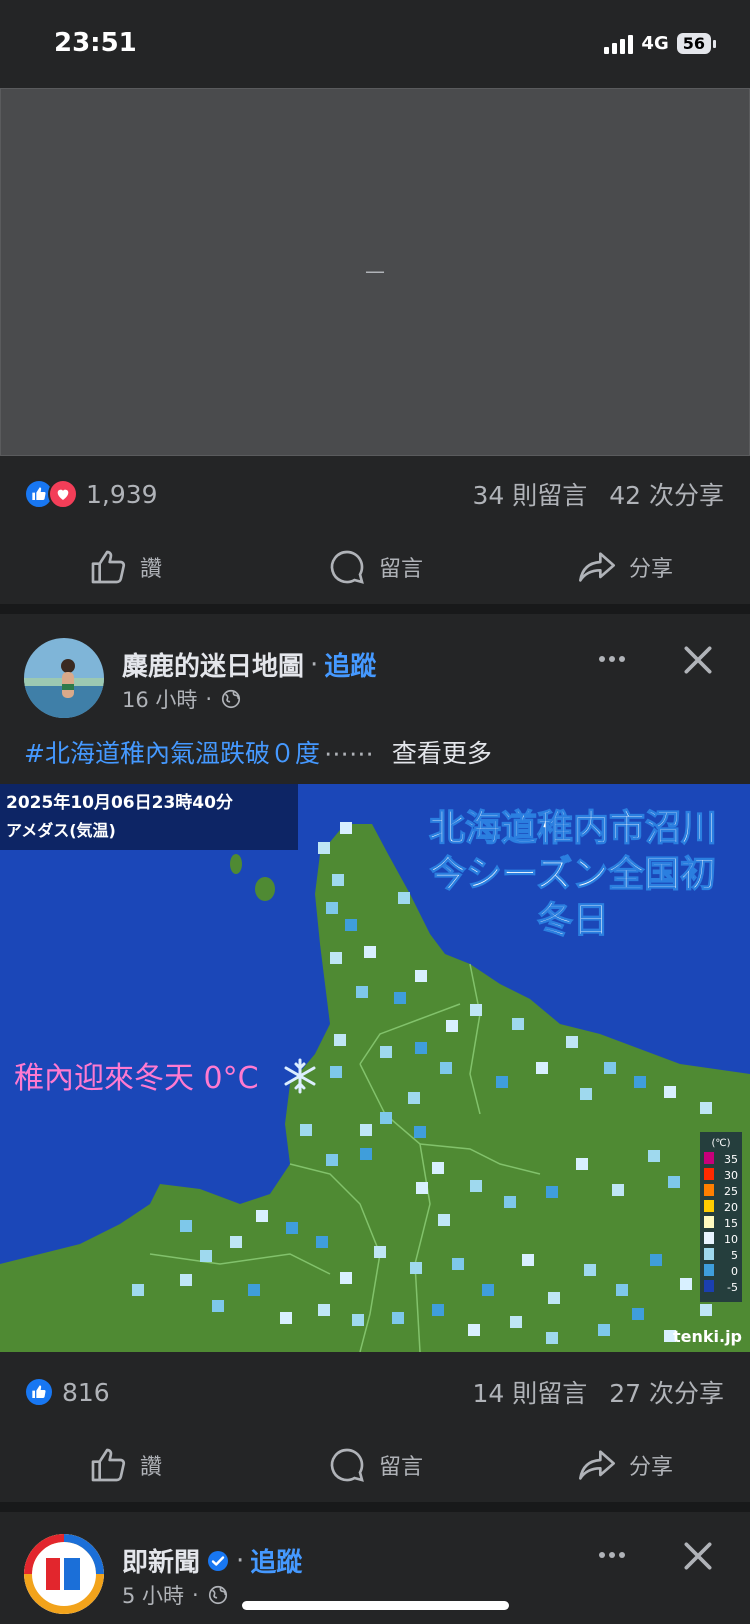 Image resolution: width=750 pixels, height=1624 pixels. Describe the element at coordinates (731, 1191) in the screenshot. I see `legend-label: 25` at that location.